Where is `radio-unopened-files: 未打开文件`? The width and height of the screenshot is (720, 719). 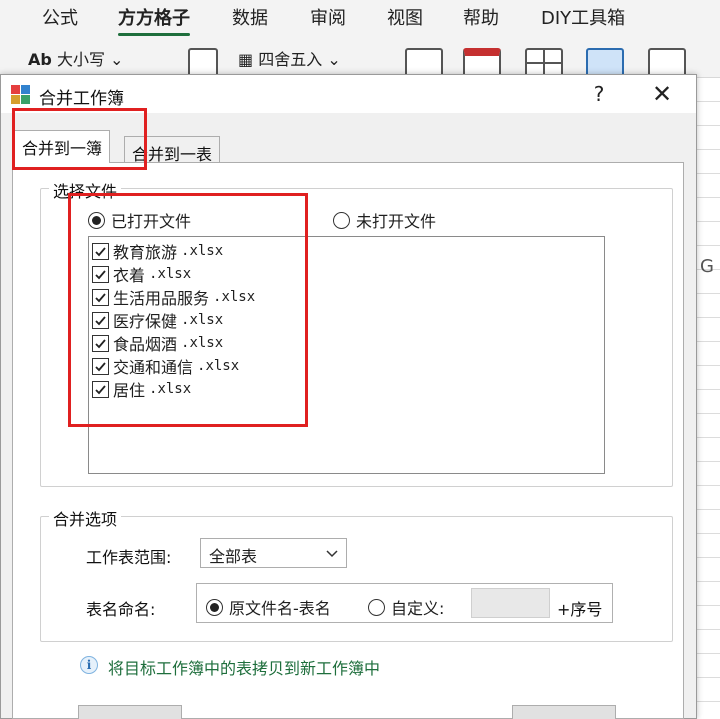
radio-unopened-files: 未打开文件 is located at coordinates (384, 220).